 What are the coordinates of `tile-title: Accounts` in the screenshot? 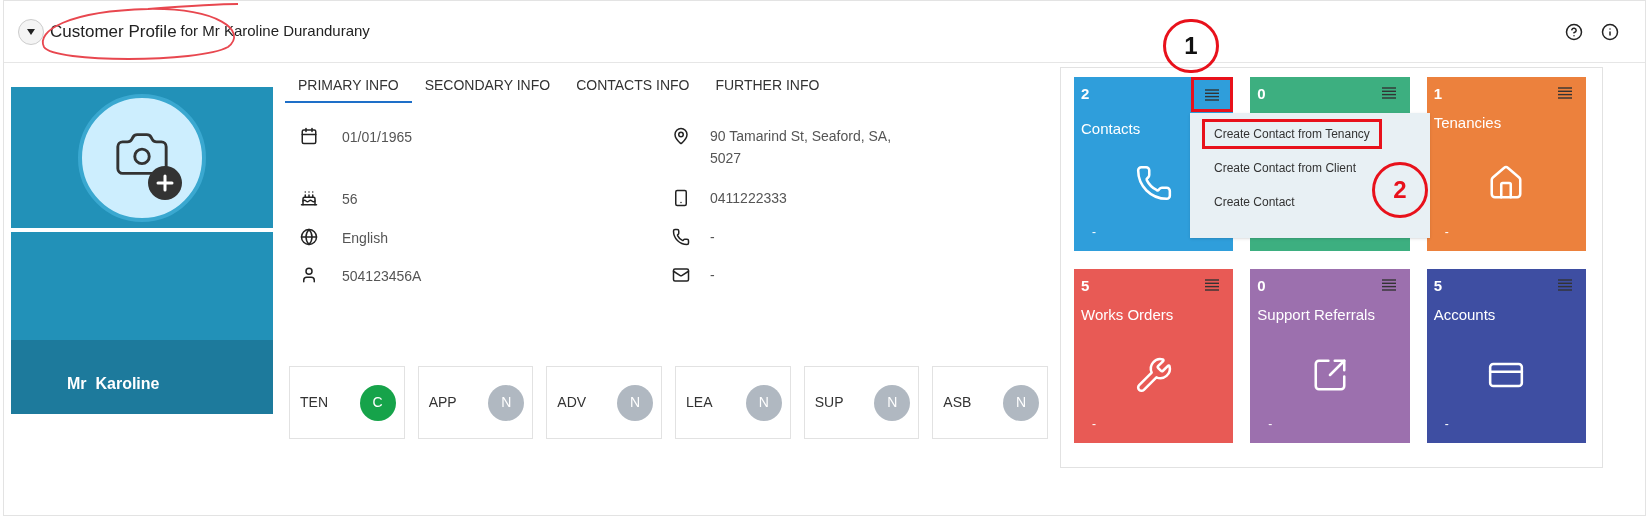 It's located at (1465, 314).